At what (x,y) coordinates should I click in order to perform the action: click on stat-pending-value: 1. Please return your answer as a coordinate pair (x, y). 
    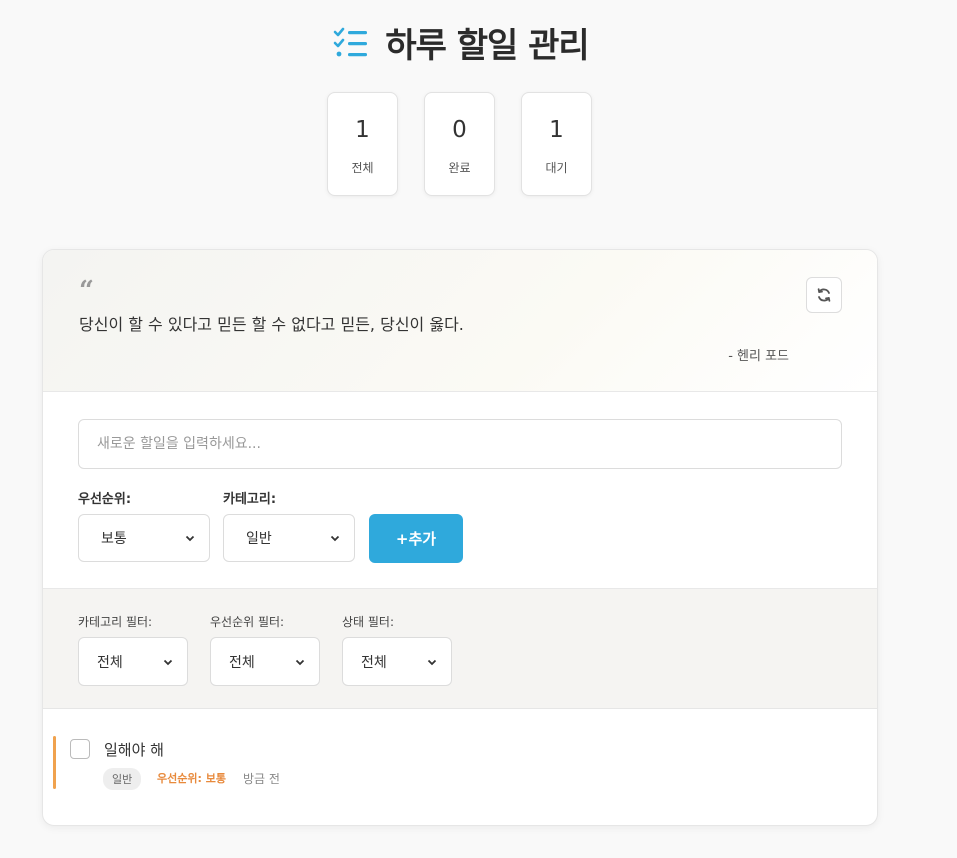
    Looking at the image, I should click on (556, 129).